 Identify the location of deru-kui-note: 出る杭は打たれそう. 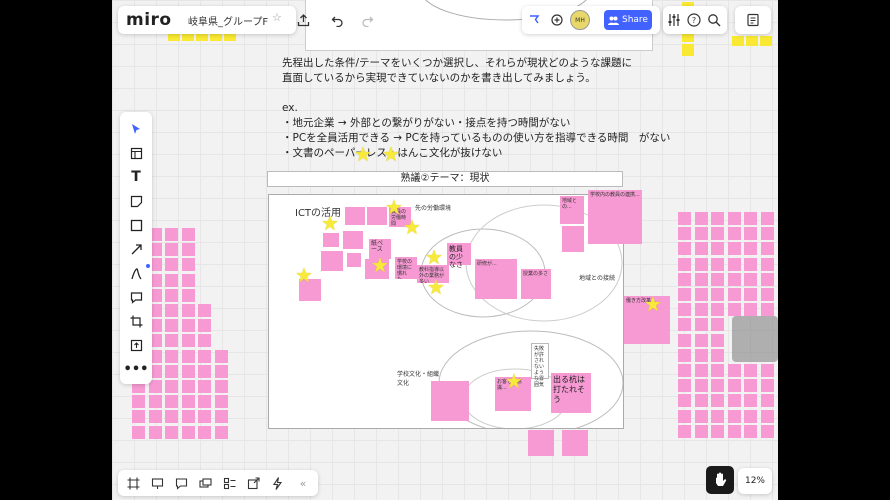
(571, 393).